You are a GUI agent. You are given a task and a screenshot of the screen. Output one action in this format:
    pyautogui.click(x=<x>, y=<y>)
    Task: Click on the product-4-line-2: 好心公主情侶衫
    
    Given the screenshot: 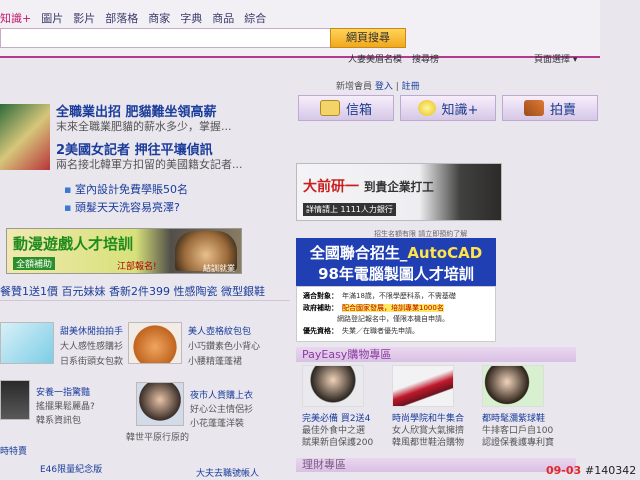 What is the action you would take?
    pyautogui.click(x=221, y=408)
    